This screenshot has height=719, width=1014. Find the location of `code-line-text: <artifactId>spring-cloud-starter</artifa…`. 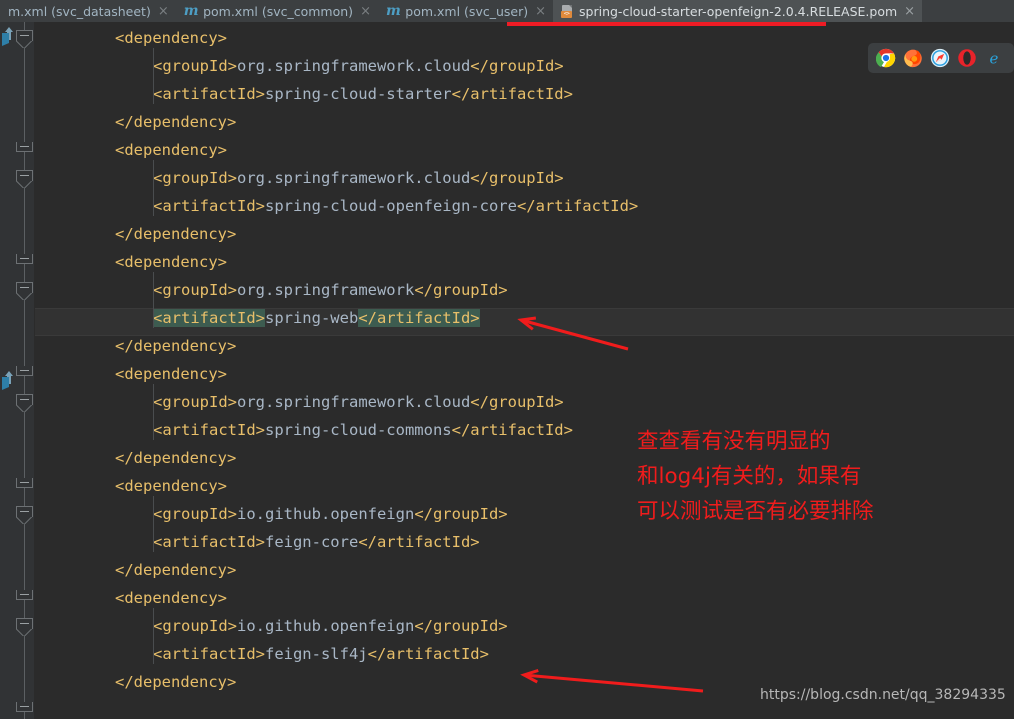

code-line-text: <artifactId>spring-cloud-starter</artifa… is located at coordinates (363, 94).